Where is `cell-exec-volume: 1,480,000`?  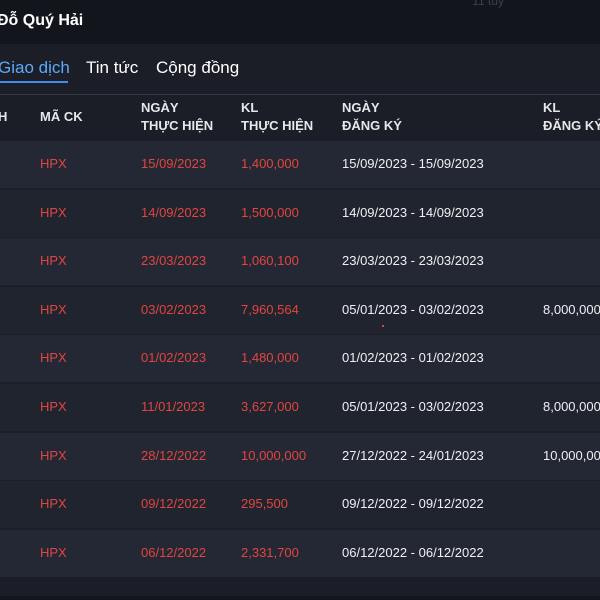 cell-exec-volume: 1,480,000 is located at coordinates (270, 358).